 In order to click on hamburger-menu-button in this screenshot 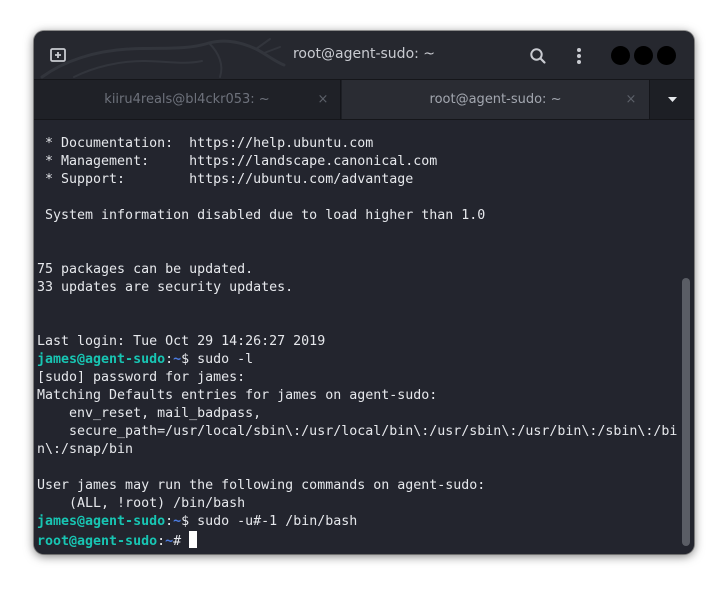, I will do `click(579, 56)`.